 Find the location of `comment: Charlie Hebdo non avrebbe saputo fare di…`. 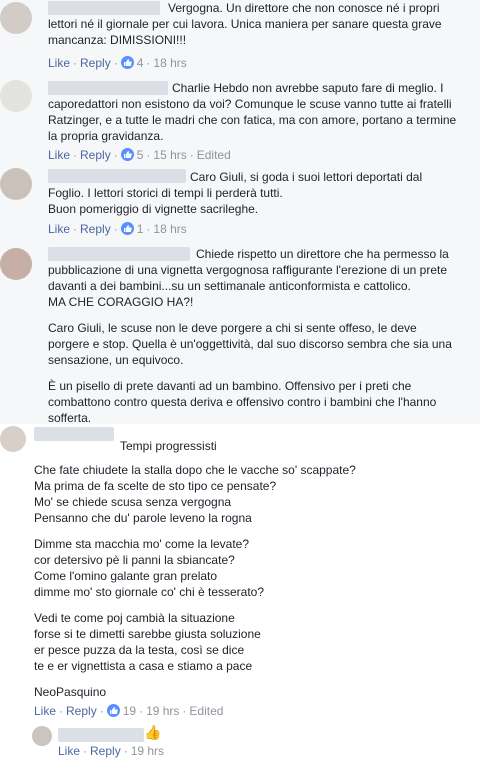

comment: Charlie Hebdo non avrebbe saputo fare di… is located at coordinates (240, 117).